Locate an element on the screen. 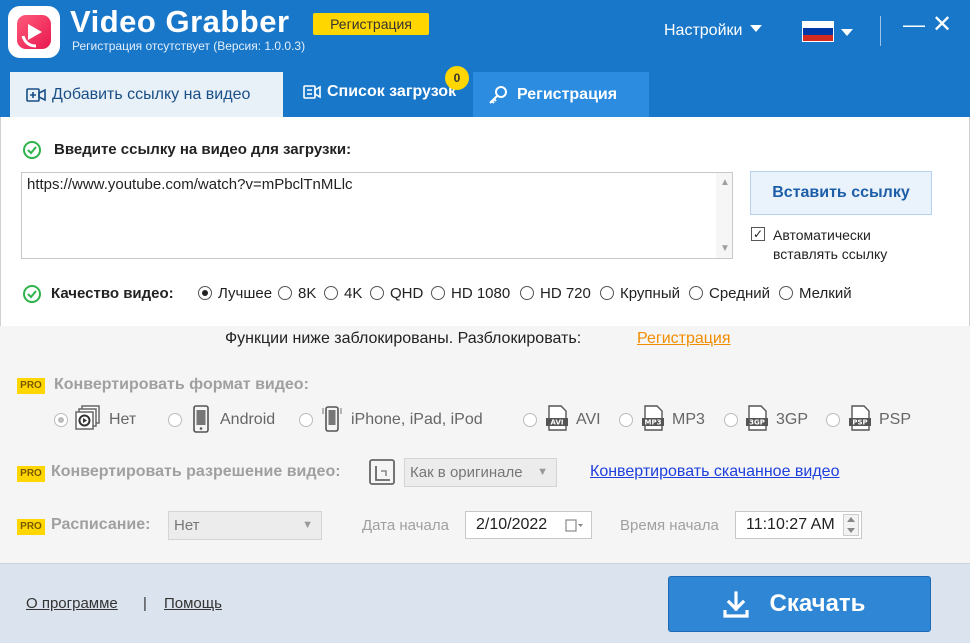 This screenshot has width=970, height=643. psp-icon-label: PSP is located at coordinates (859, 423).